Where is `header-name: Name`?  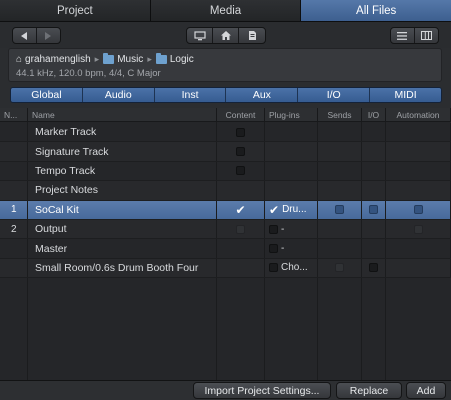
header-name: Name is located at coordinates (122, 115).